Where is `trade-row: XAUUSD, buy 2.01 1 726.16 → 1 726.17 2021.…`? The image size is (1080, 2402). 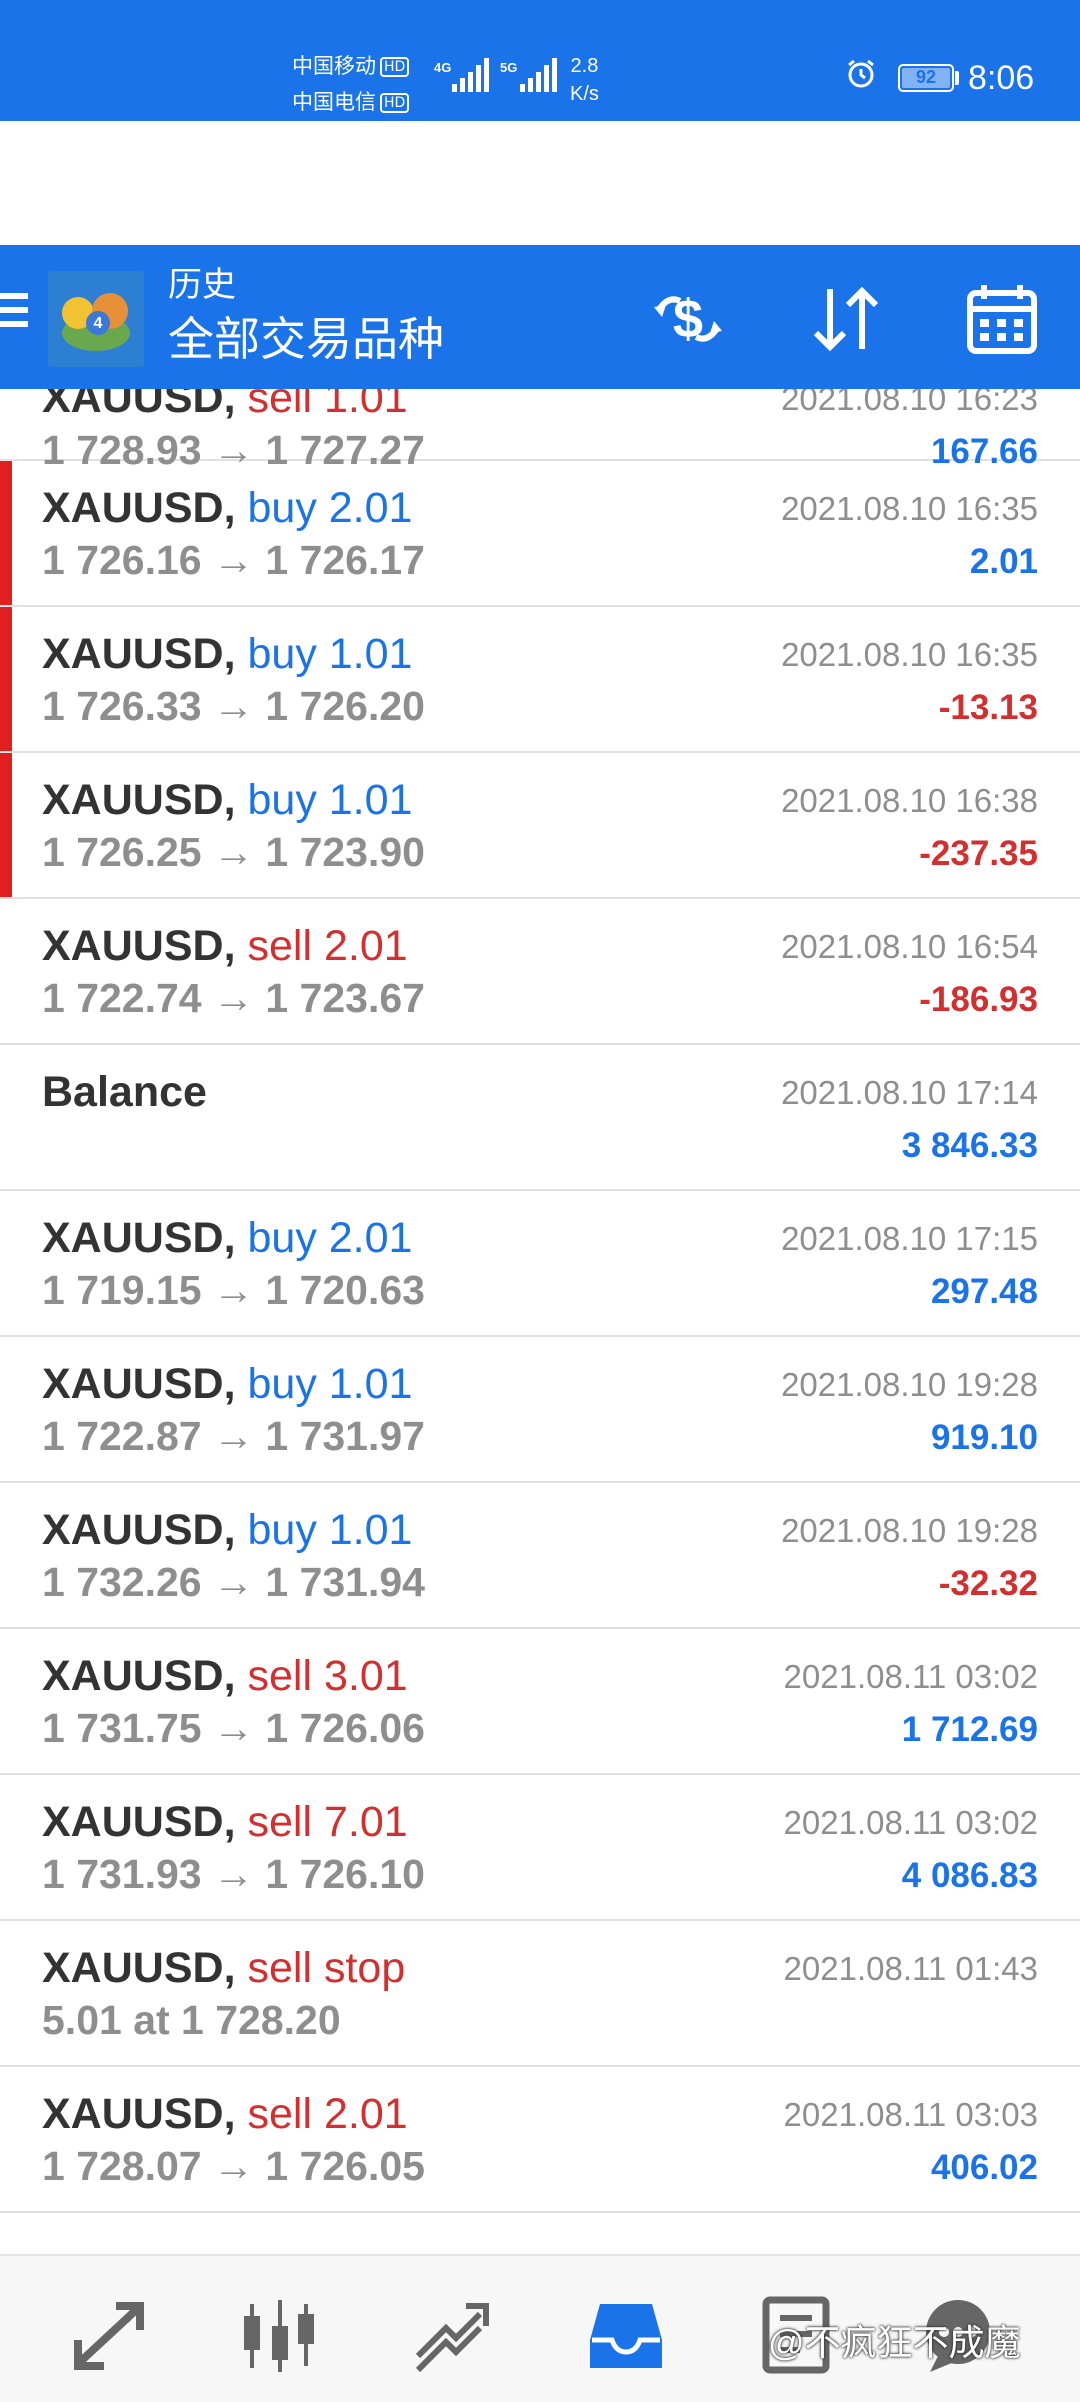
trade-row: XAUUSD, buy 2.01 1 726.16 → 1 726.17 2021.… is located at coordinates (540, 534).